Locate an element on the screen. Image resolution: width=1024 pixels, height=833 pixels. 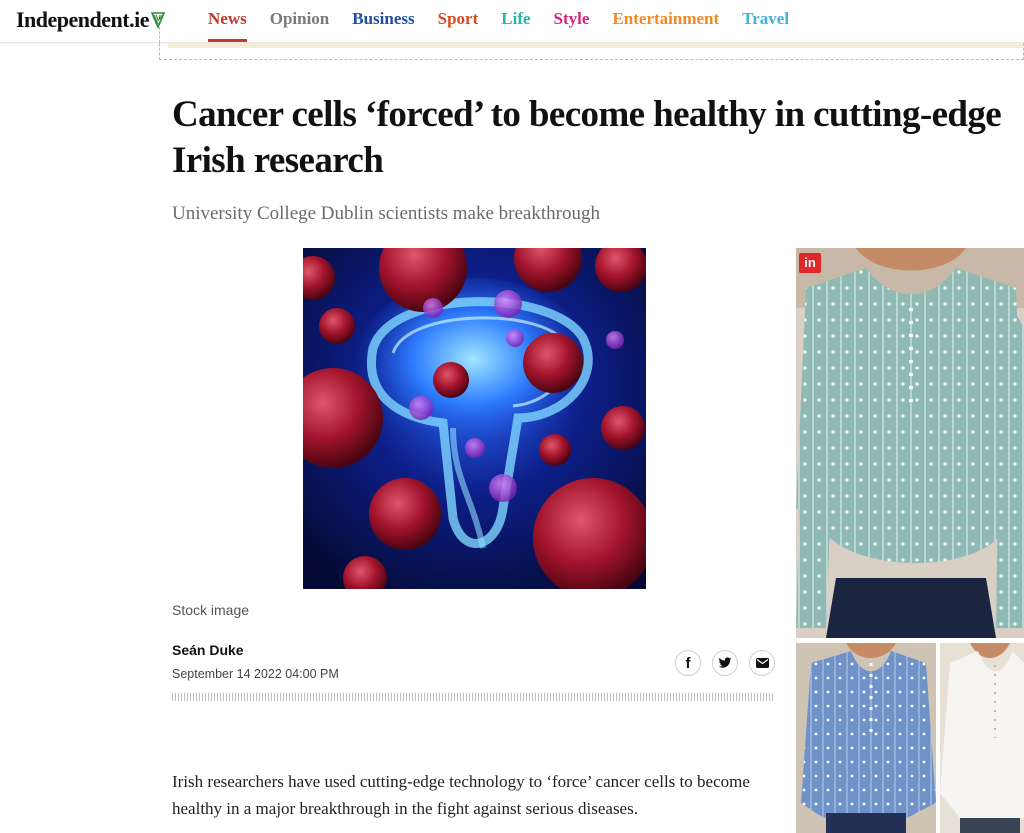
facebook-icon: f is located at coordinates (688, 663).